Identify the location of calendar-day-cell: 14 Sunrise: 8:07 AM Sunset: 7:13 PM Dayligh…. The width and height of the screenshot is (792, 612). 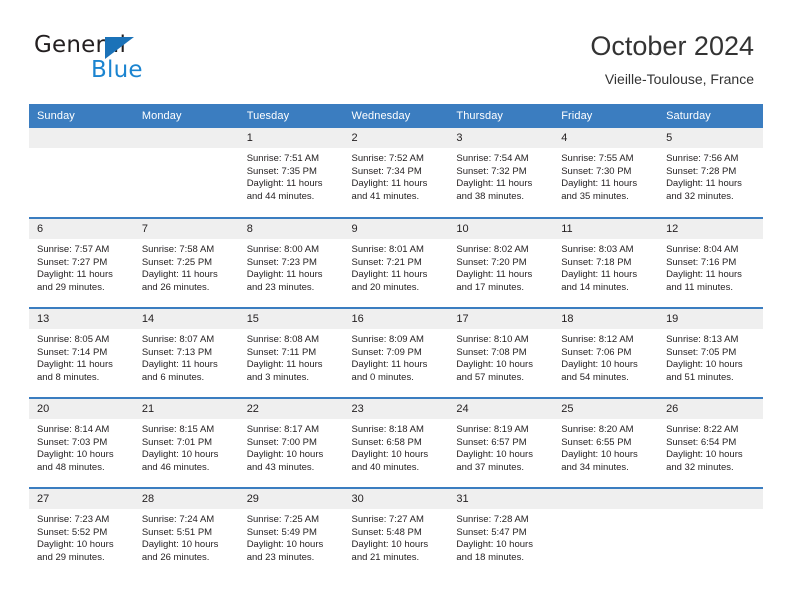
(186, 352).